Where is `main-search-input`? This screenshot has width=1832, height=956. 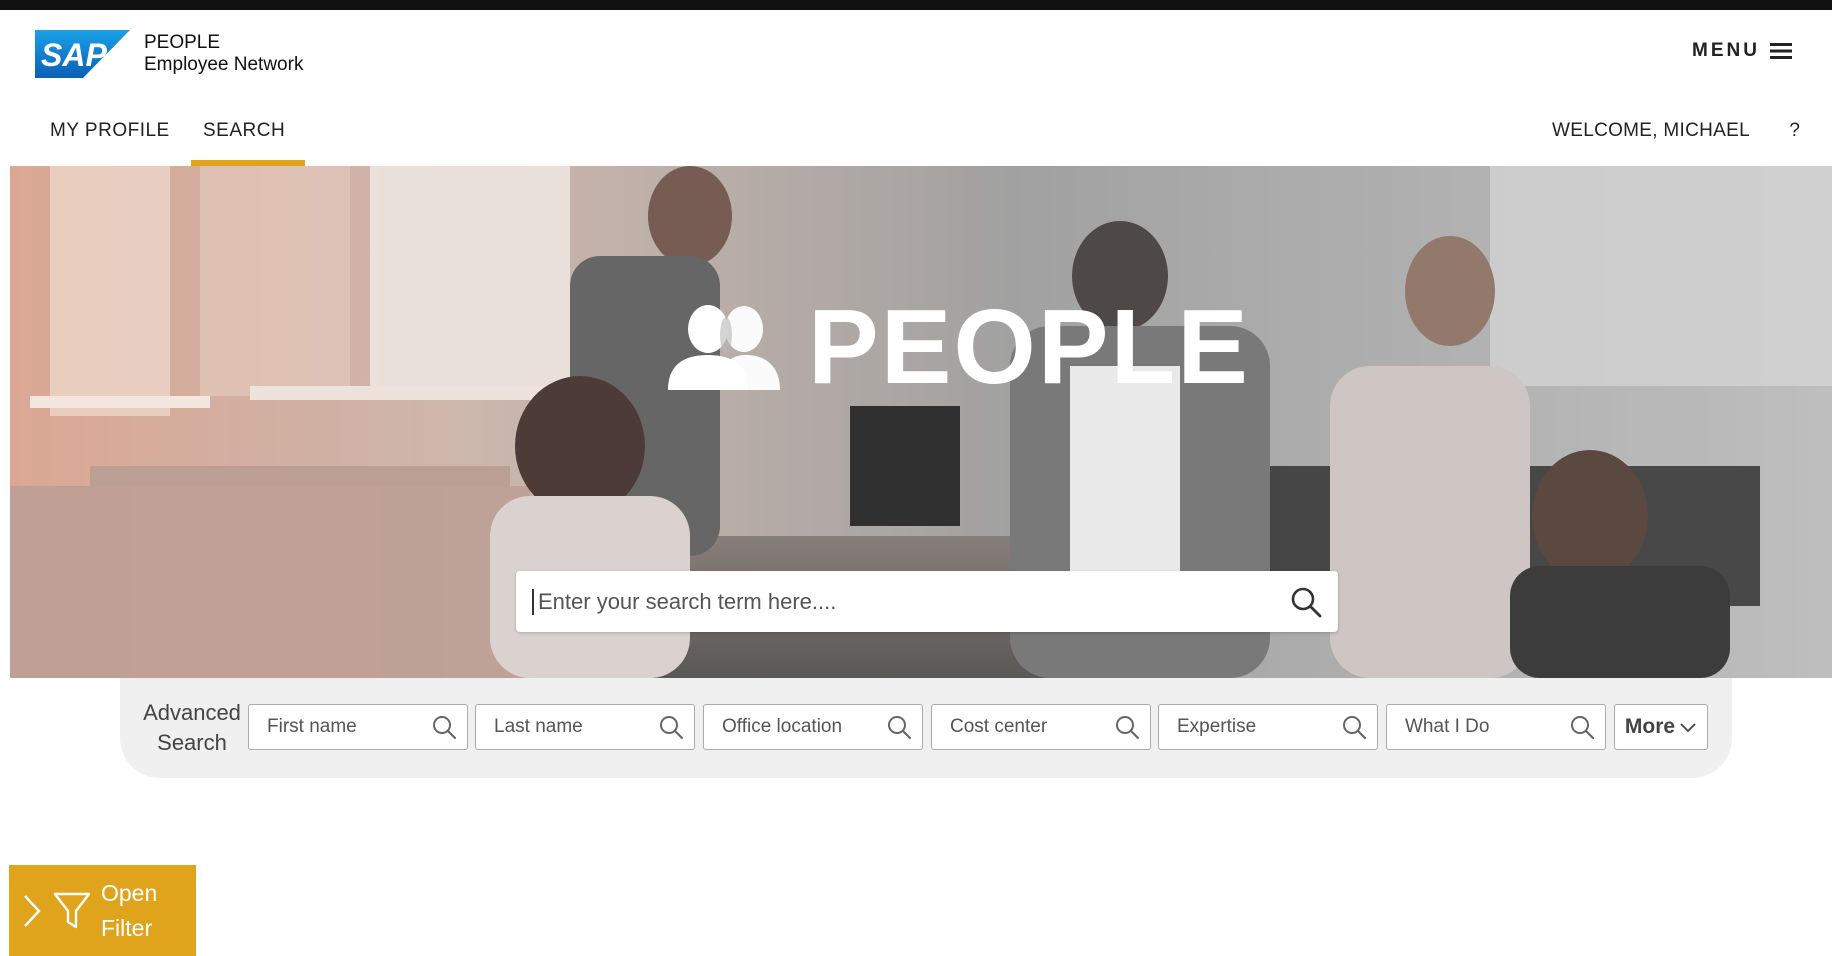
main-search-input is located at coordinates (911, 601).